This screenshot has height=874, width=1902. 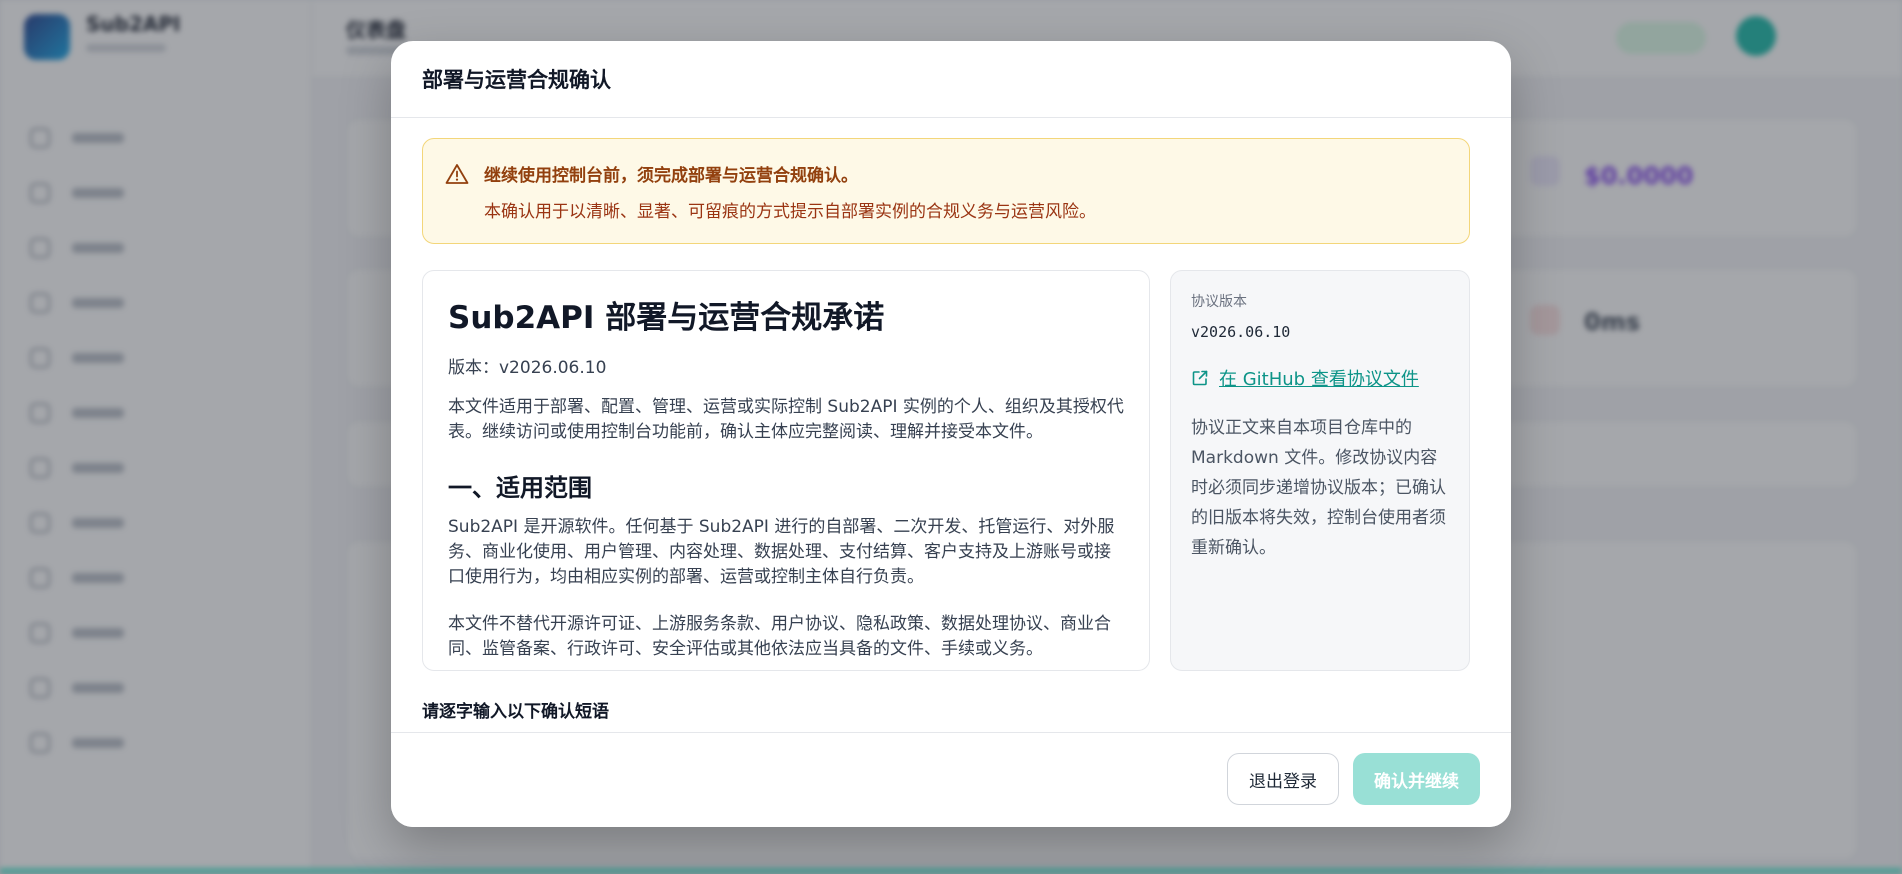 What do you see at coordinates (516, 80) in the screenshot?
I see `modal-title: 部署与运营合规确认` at bounding box center [516, 80].